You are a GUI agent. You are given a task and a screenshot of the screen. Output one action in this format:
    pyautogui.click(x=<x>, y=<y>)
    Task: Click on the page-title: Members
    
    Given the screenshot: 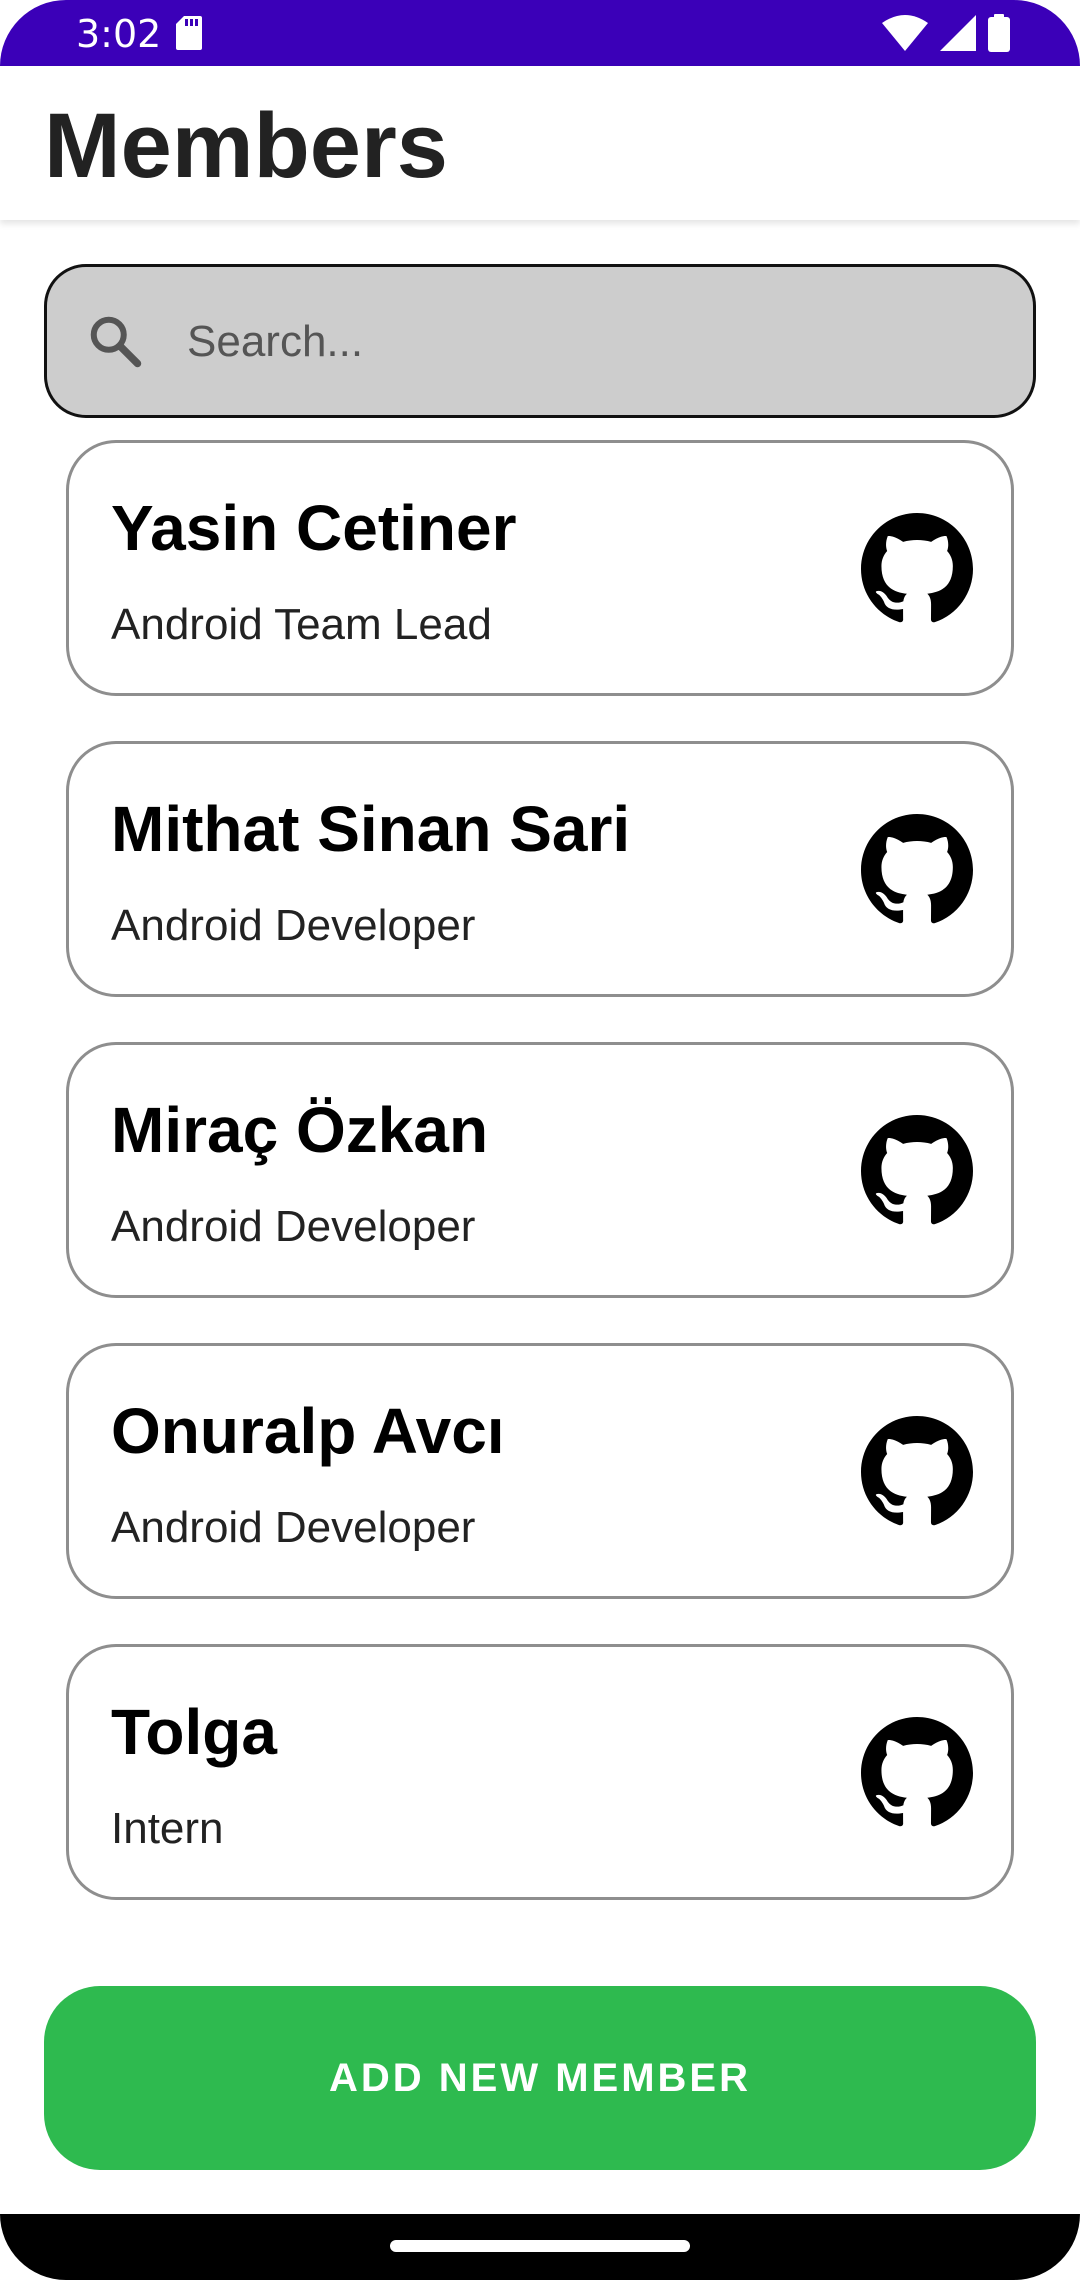 What is the action you would take?
    pyautogui.click(x=246, y=146)
    